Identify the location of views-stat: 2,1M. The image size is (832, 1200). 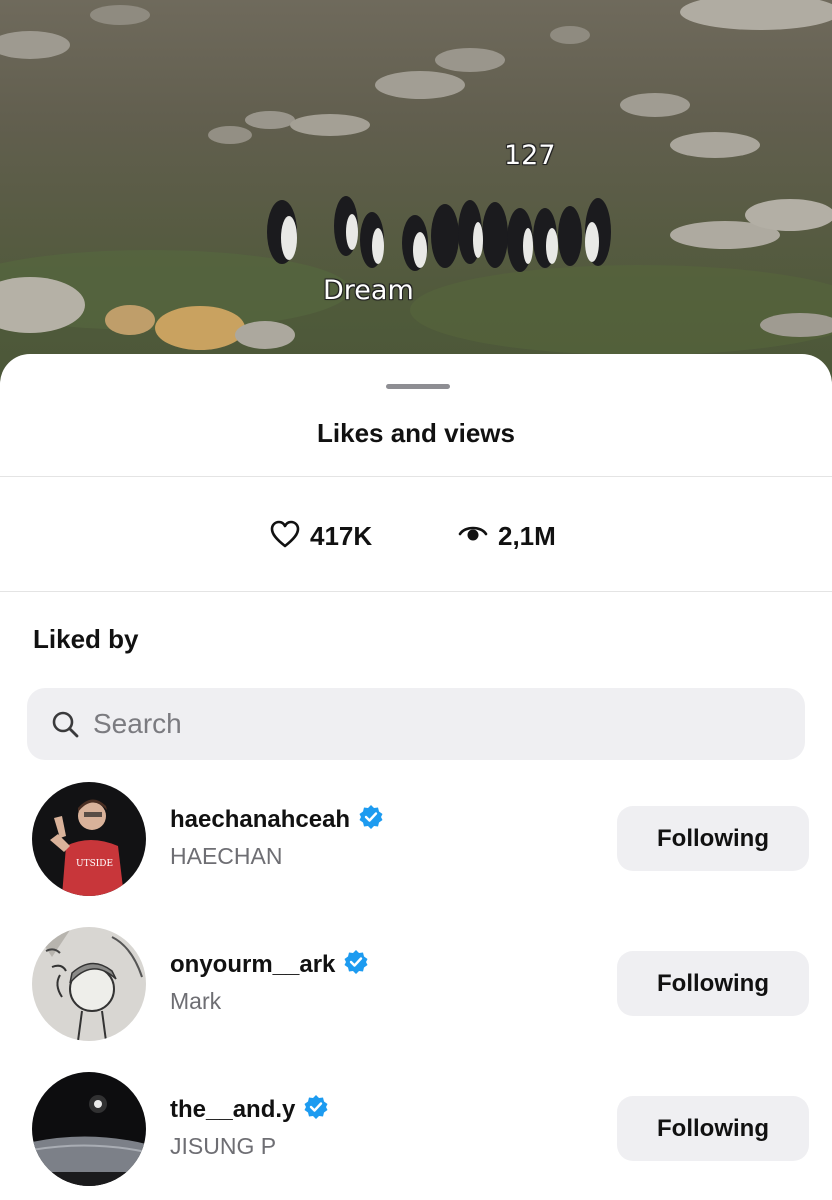
(507, 536).